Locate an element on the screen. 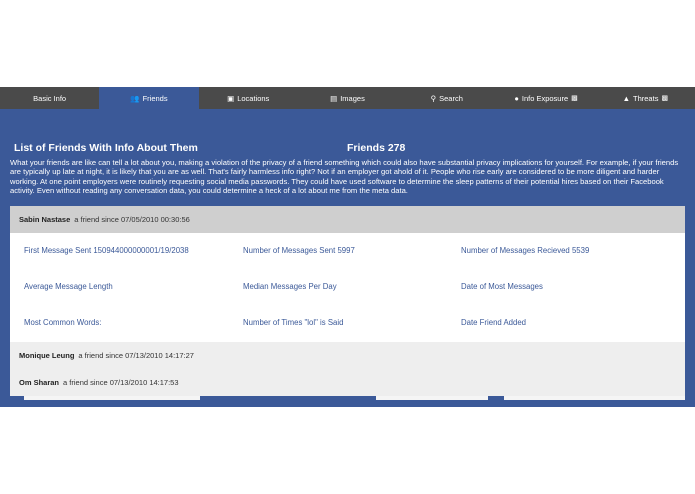  stat-date-most-messages: Date of Most Messages is located at coordinates (502, 286).